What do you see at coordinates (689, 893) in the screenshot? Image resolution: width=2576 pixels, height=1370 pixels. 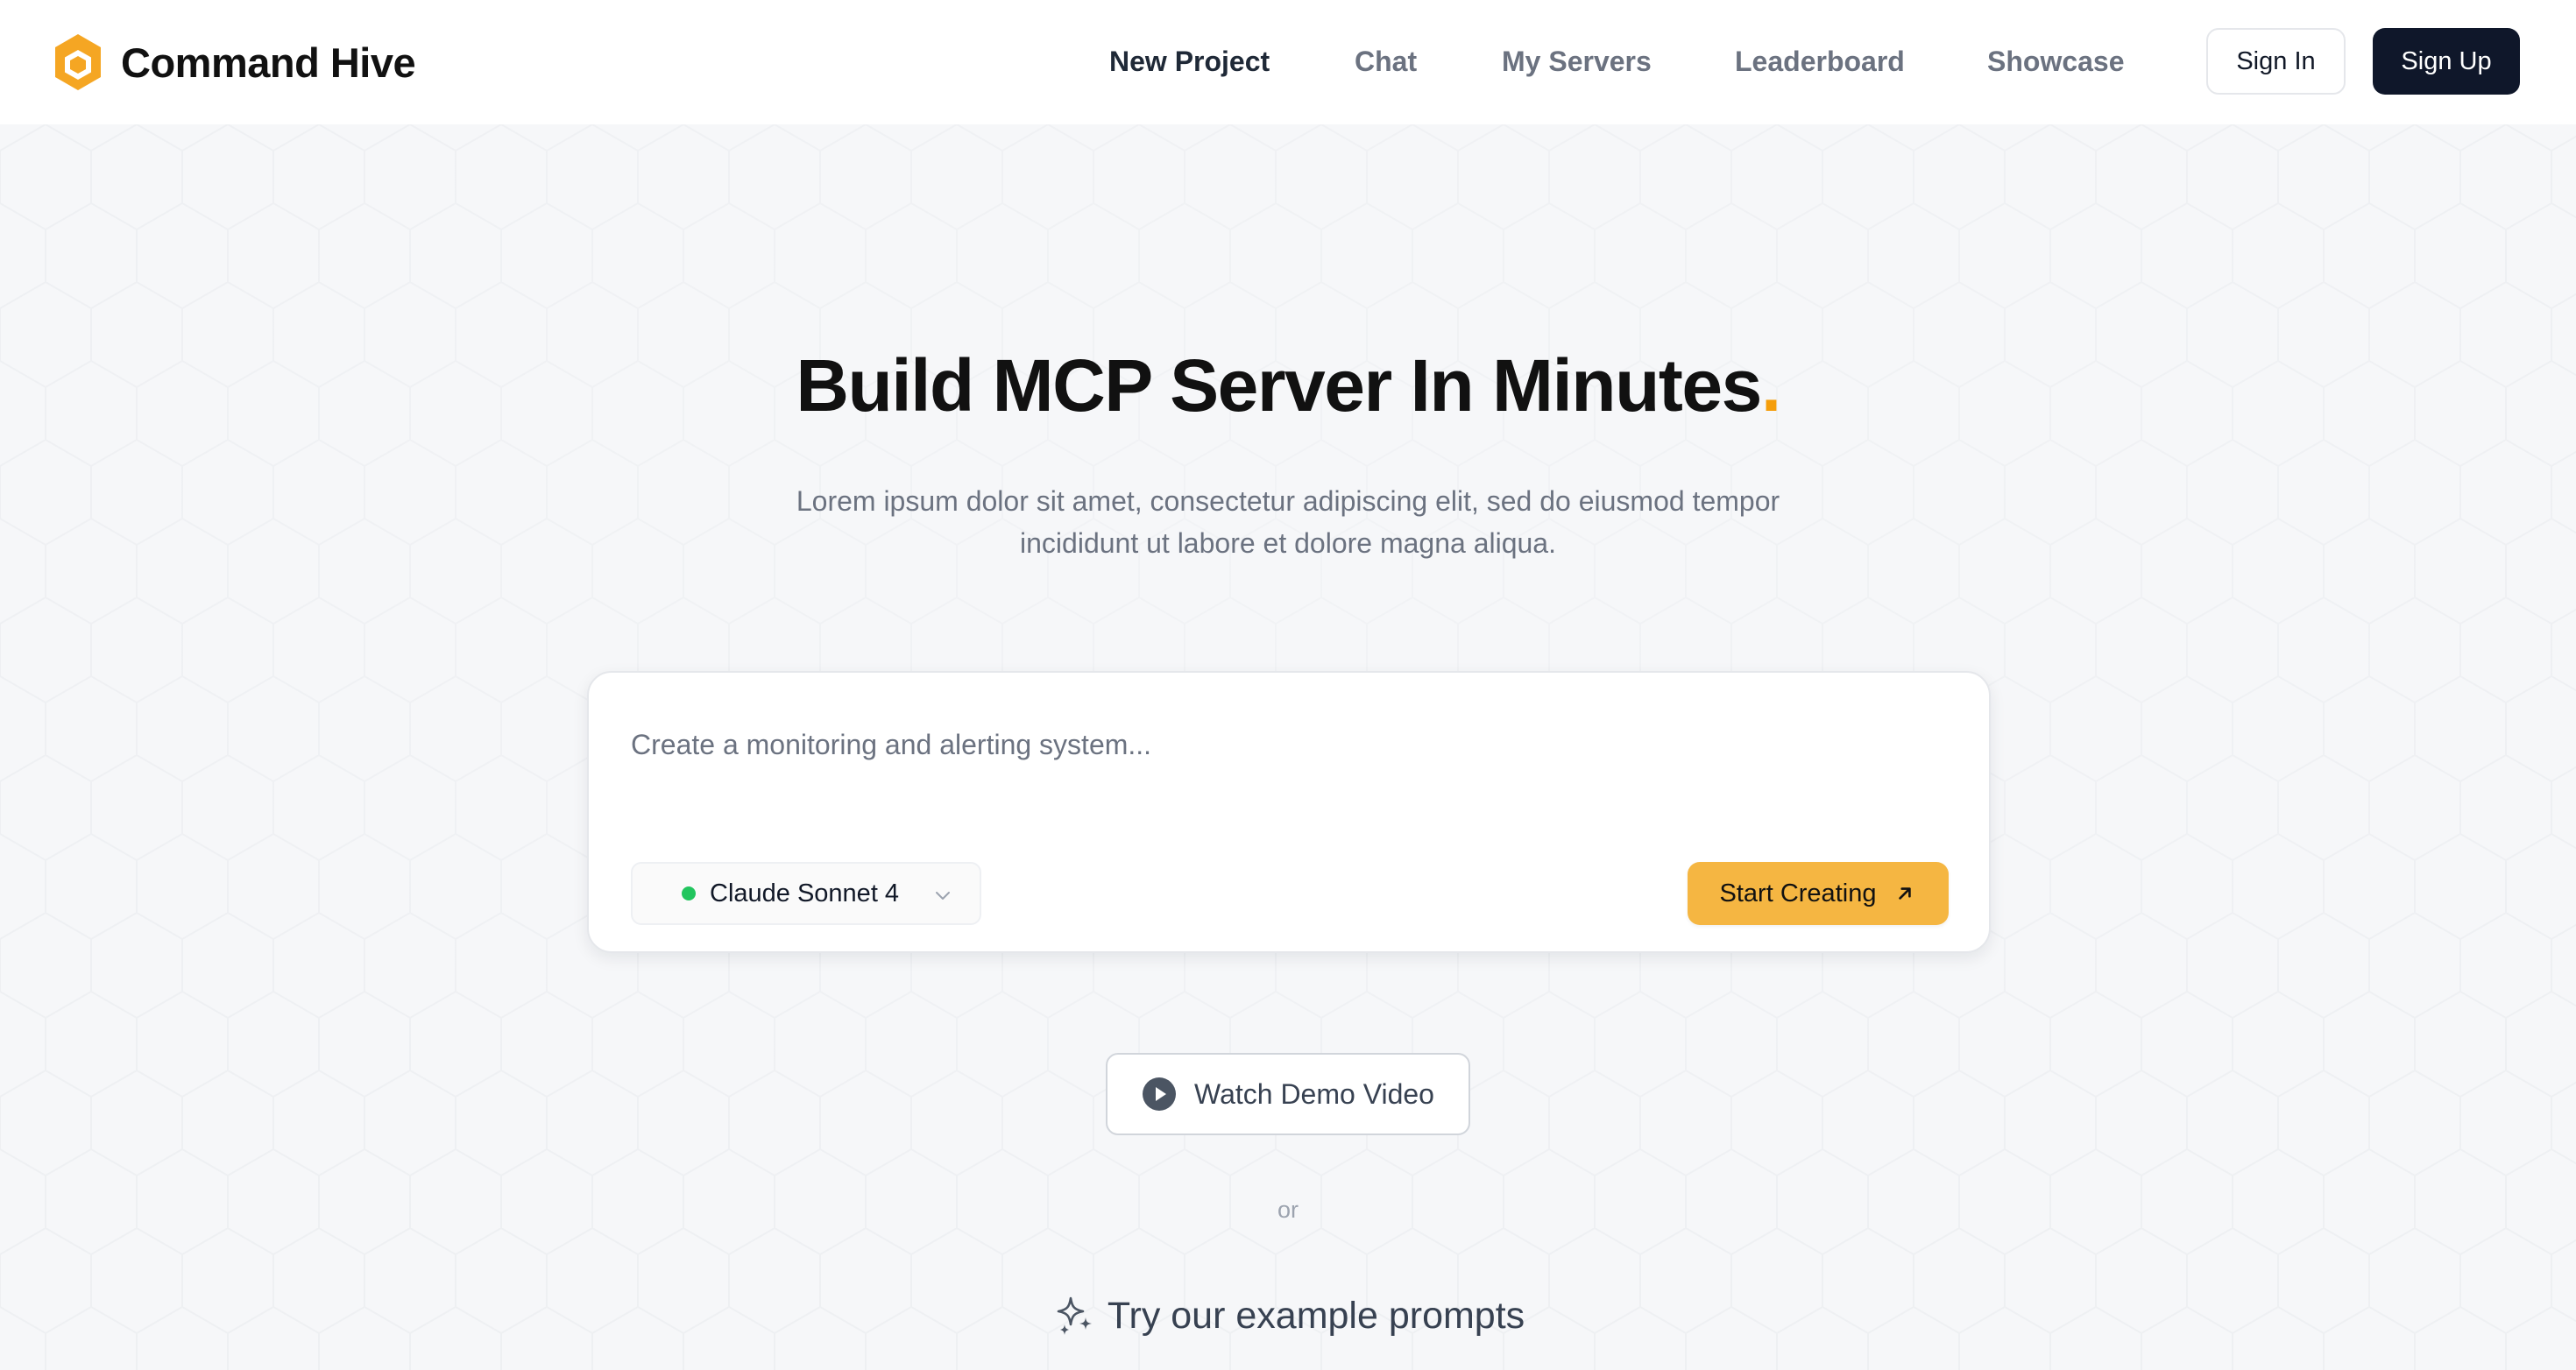 I see `model-status-dot` at bounding box center [689, 893].